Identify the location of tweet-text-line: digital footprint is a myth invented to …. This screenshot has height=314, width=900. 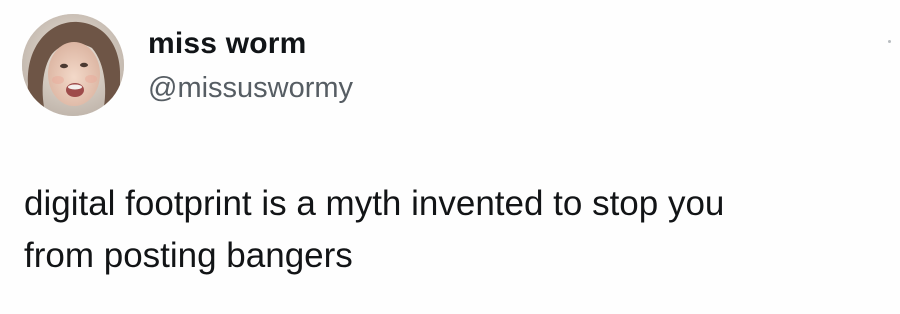
(374, 203).